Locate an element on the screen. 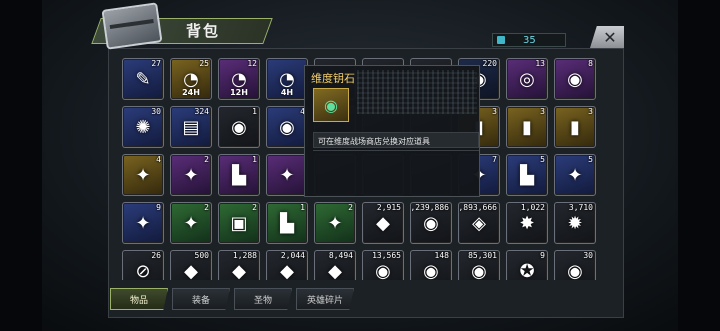 This screenshot has width=720, height=331. inventory-slot: ◉10,239,886 is located at coordinates (431, 223).